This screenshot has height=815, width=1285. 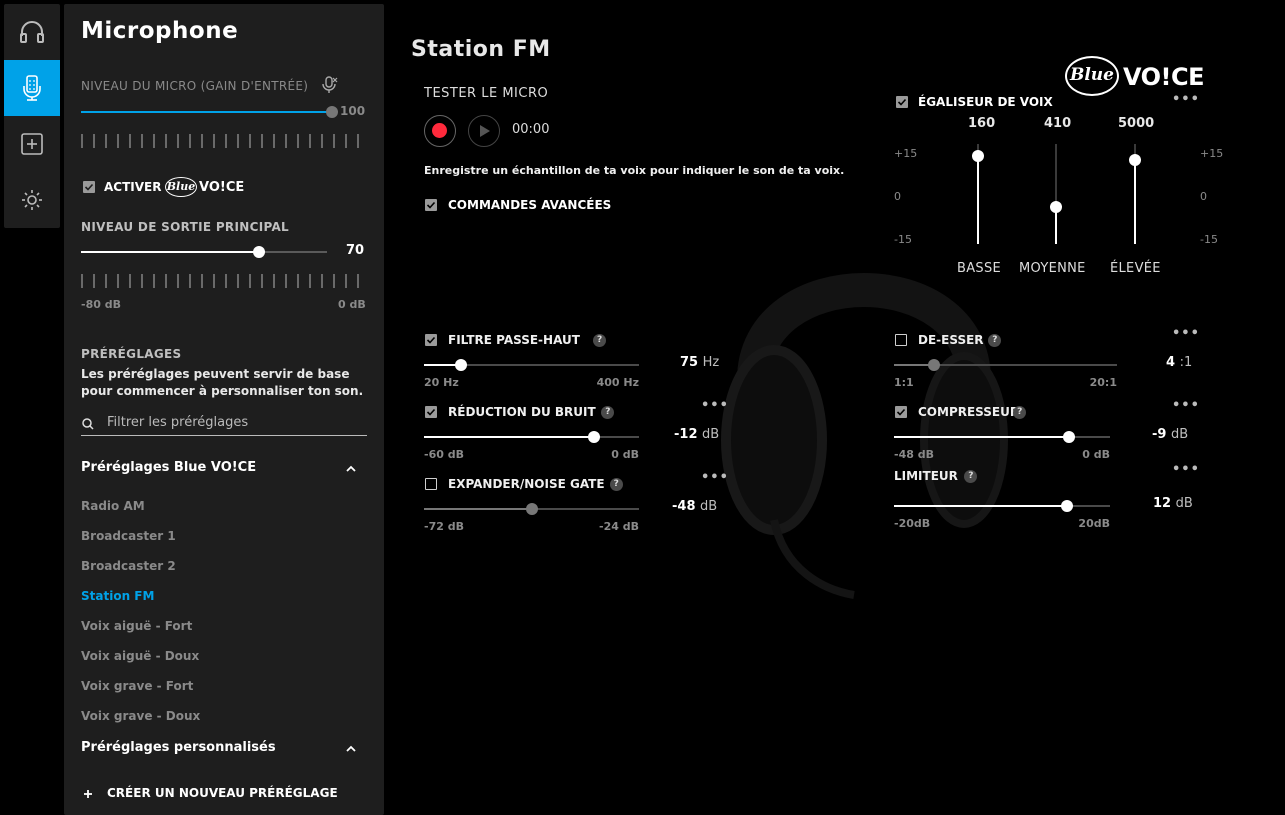 I want to click on deesser-value: 4 :1, so click(x=1179, y=362).